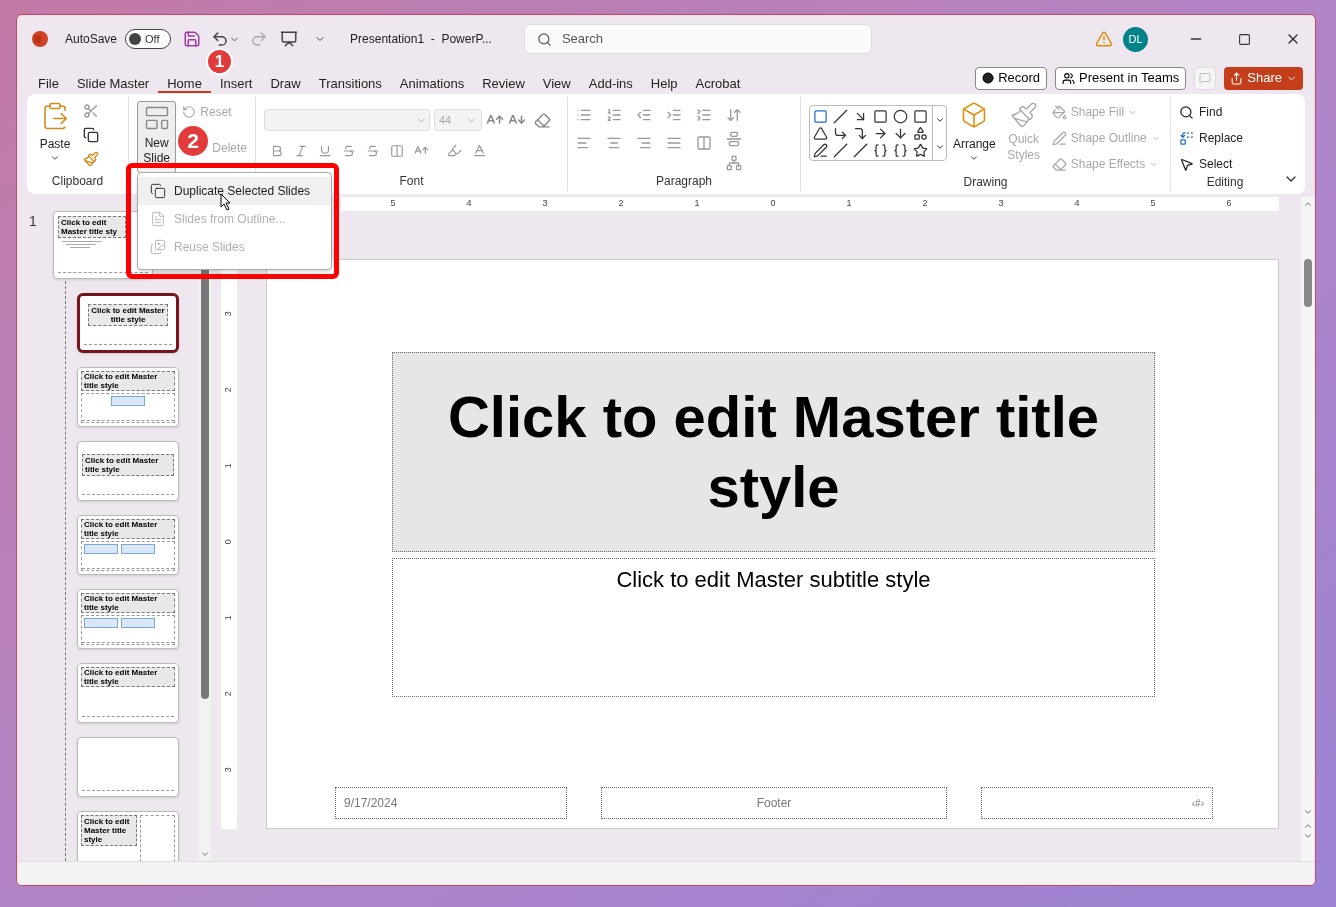 This screenshot has height=907, width=1336. I want to click on slide-scrollbar, so click(1308, 529).